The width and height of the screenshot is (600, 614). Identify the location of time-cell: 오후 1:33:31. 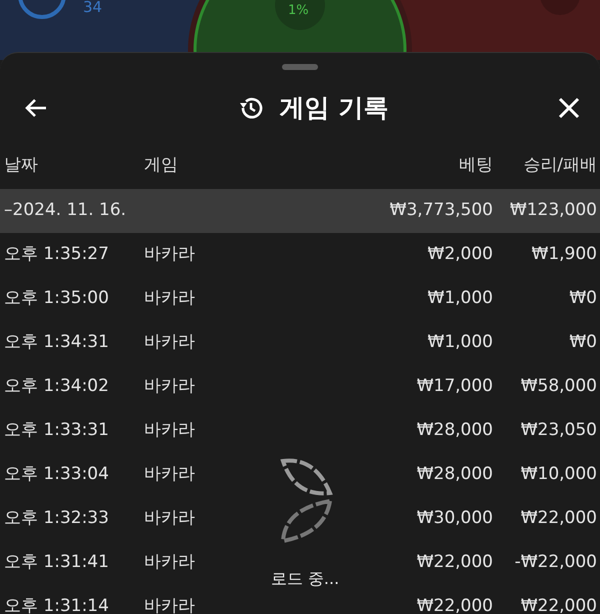
(56, 430).